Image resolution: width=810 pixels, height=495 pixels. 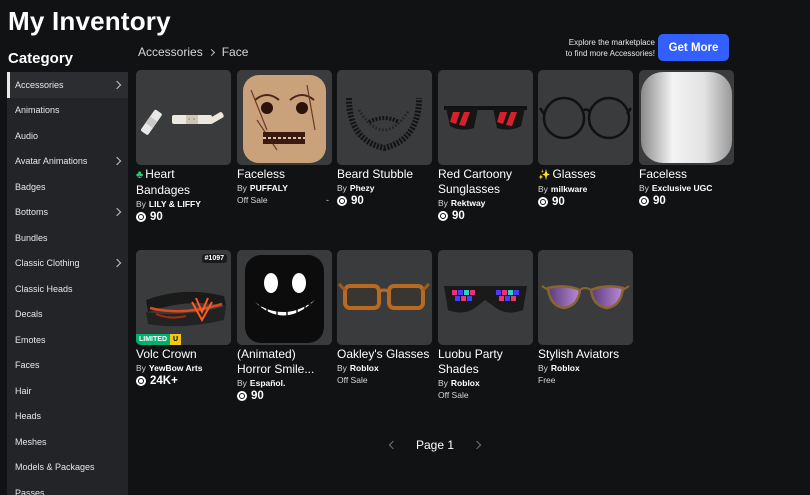 I want to click on sidebar-item-hair: Hair, so click(x=67, y=391).